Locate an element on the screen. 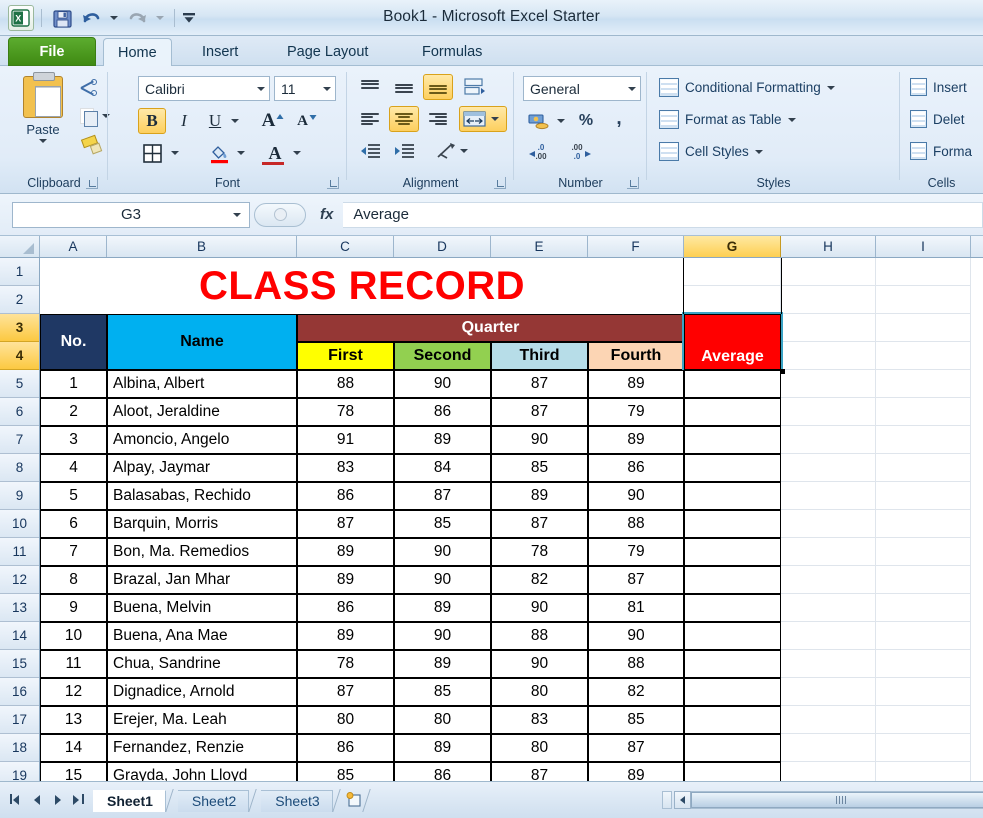 The height and width of the screenshot is (818, 983). formula-input: Average is located at coordinates (663, 214).